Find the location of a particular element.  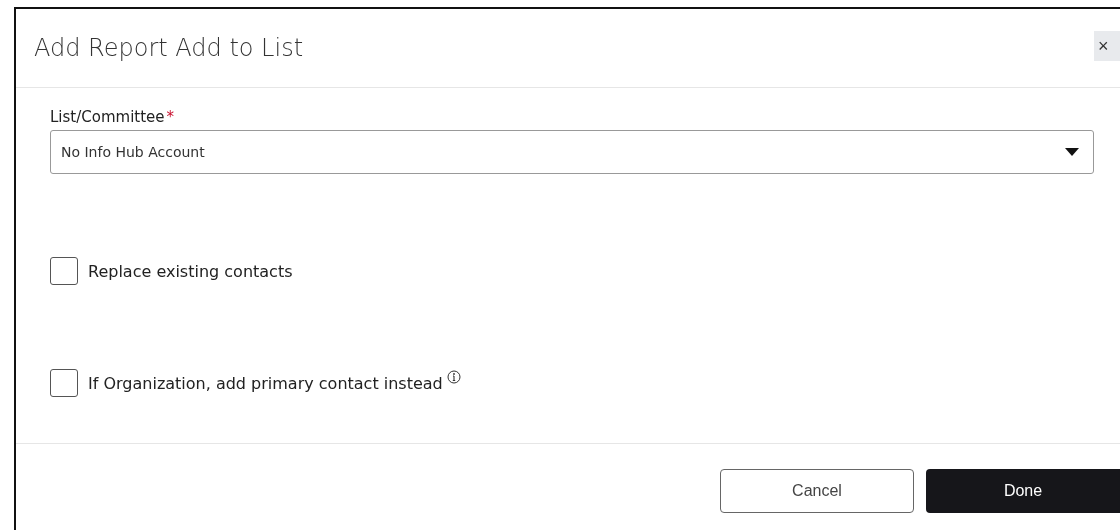

cancel-button: Cancel is located at coordinates (817, 491).